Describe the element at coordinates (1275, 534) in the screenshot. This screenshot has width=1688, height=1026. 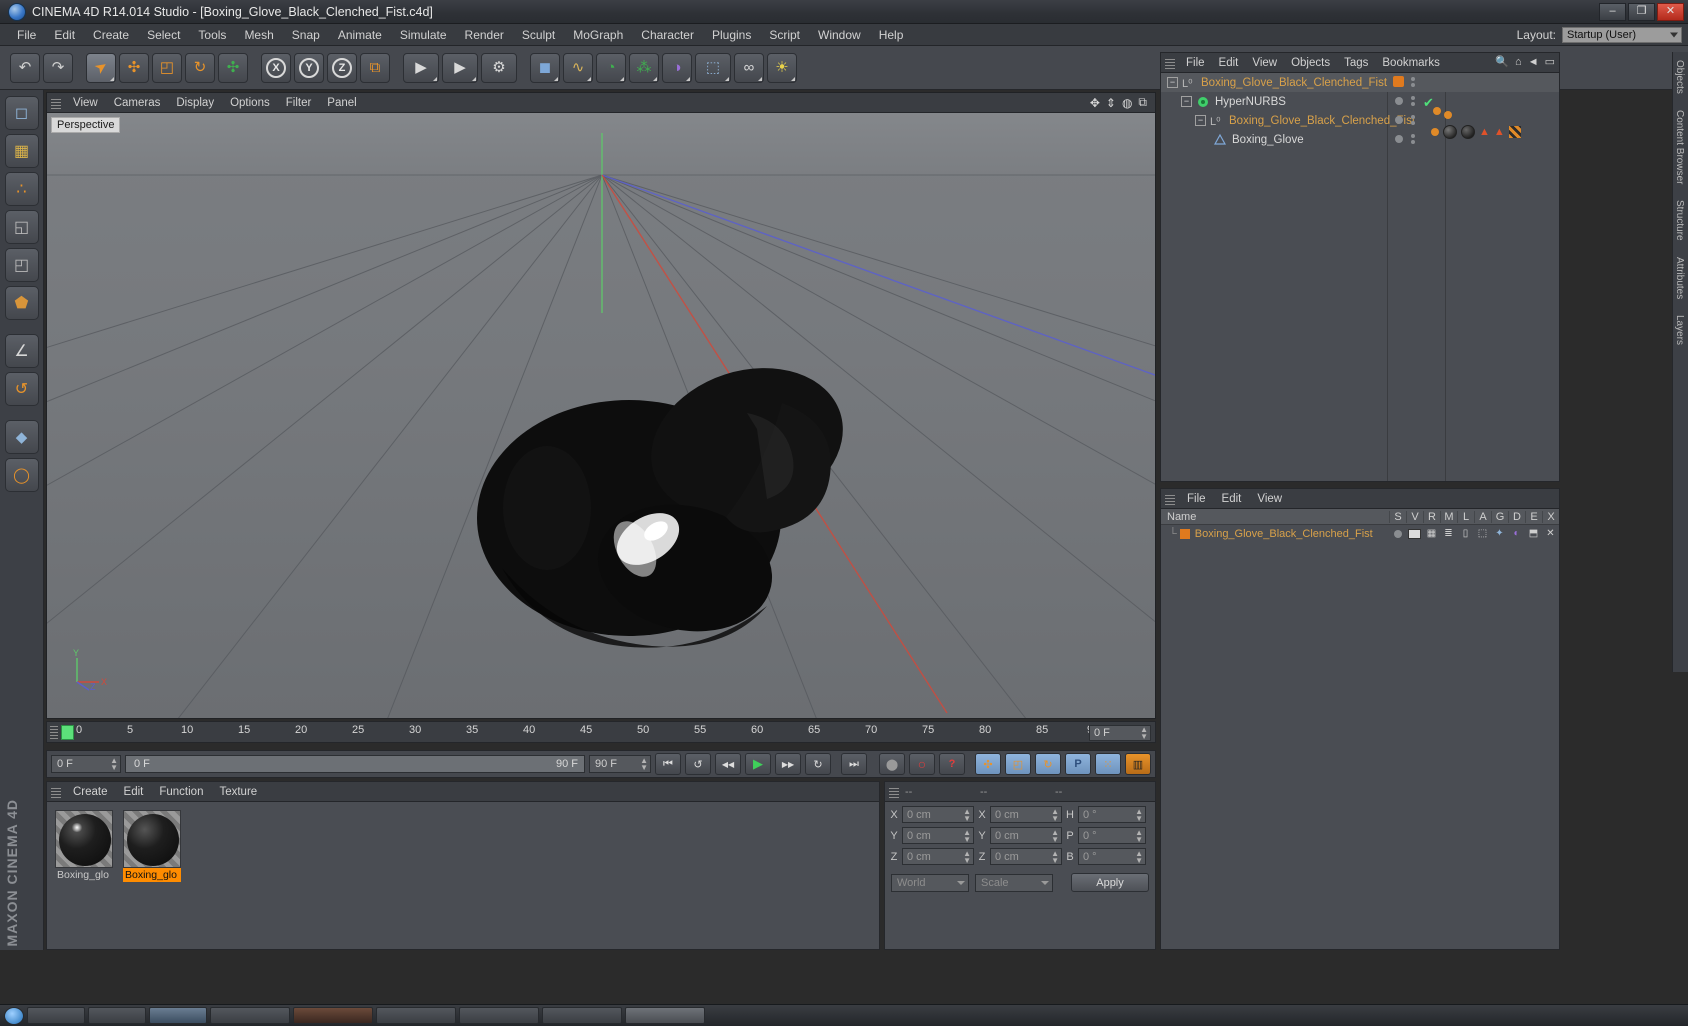
I see `layer-name-cell: └ Boxing_Glove_Black_Clenched_Fist` at that location.